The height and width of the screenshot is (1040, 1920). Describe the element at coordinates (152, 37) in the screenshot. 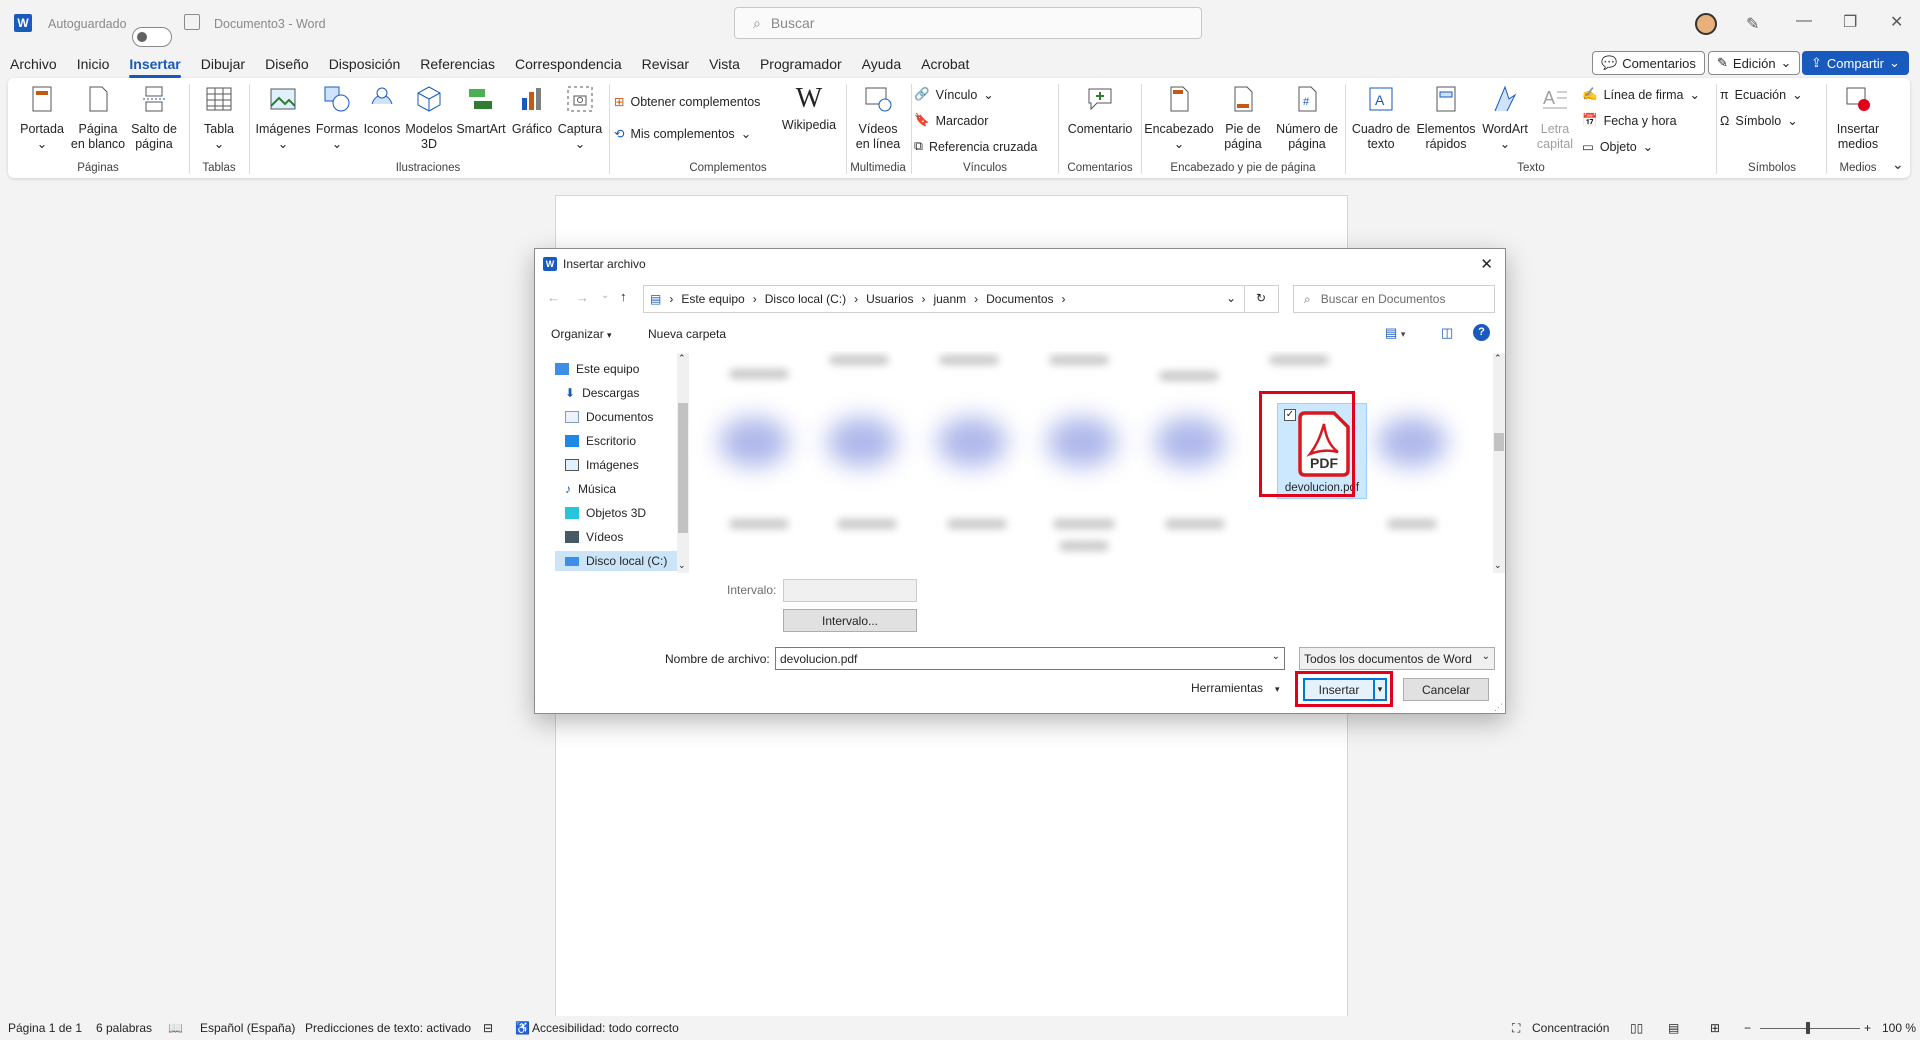

I see `autosave-toggle` at that location.